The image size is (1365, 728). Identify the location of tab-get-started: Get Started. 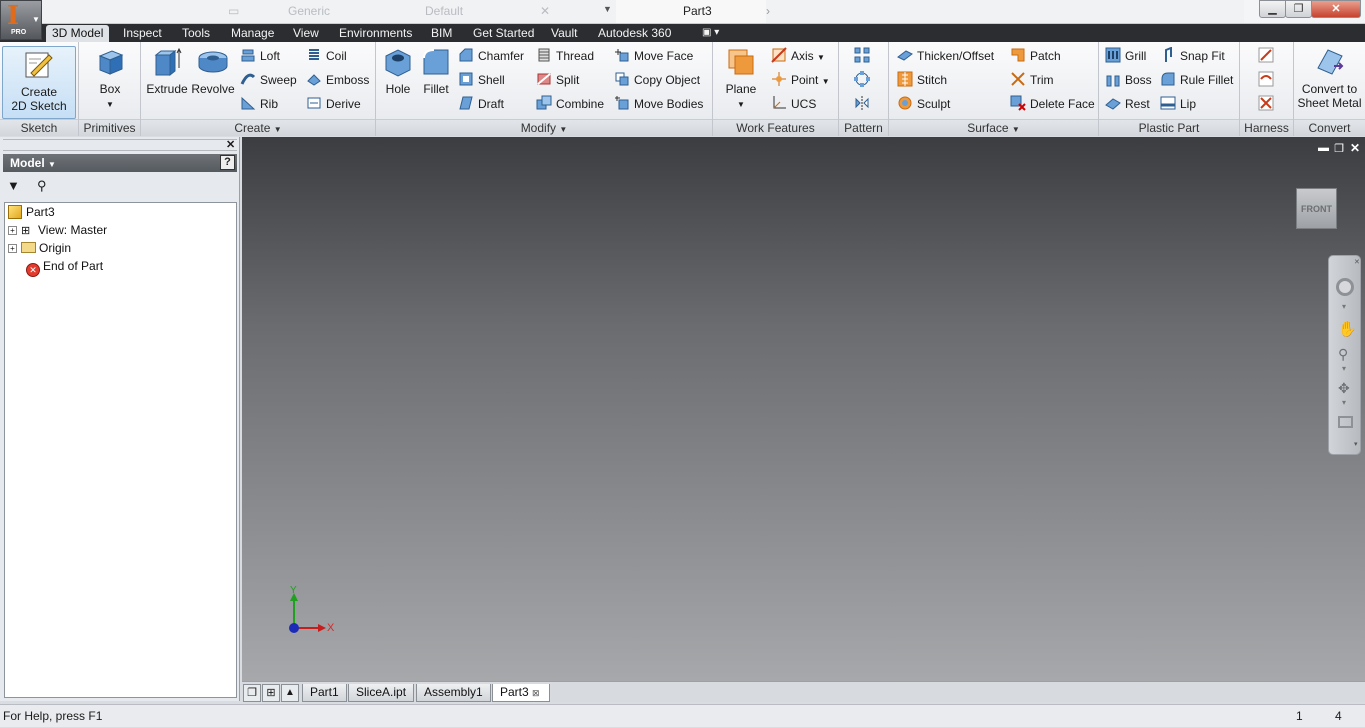
(503, 33).